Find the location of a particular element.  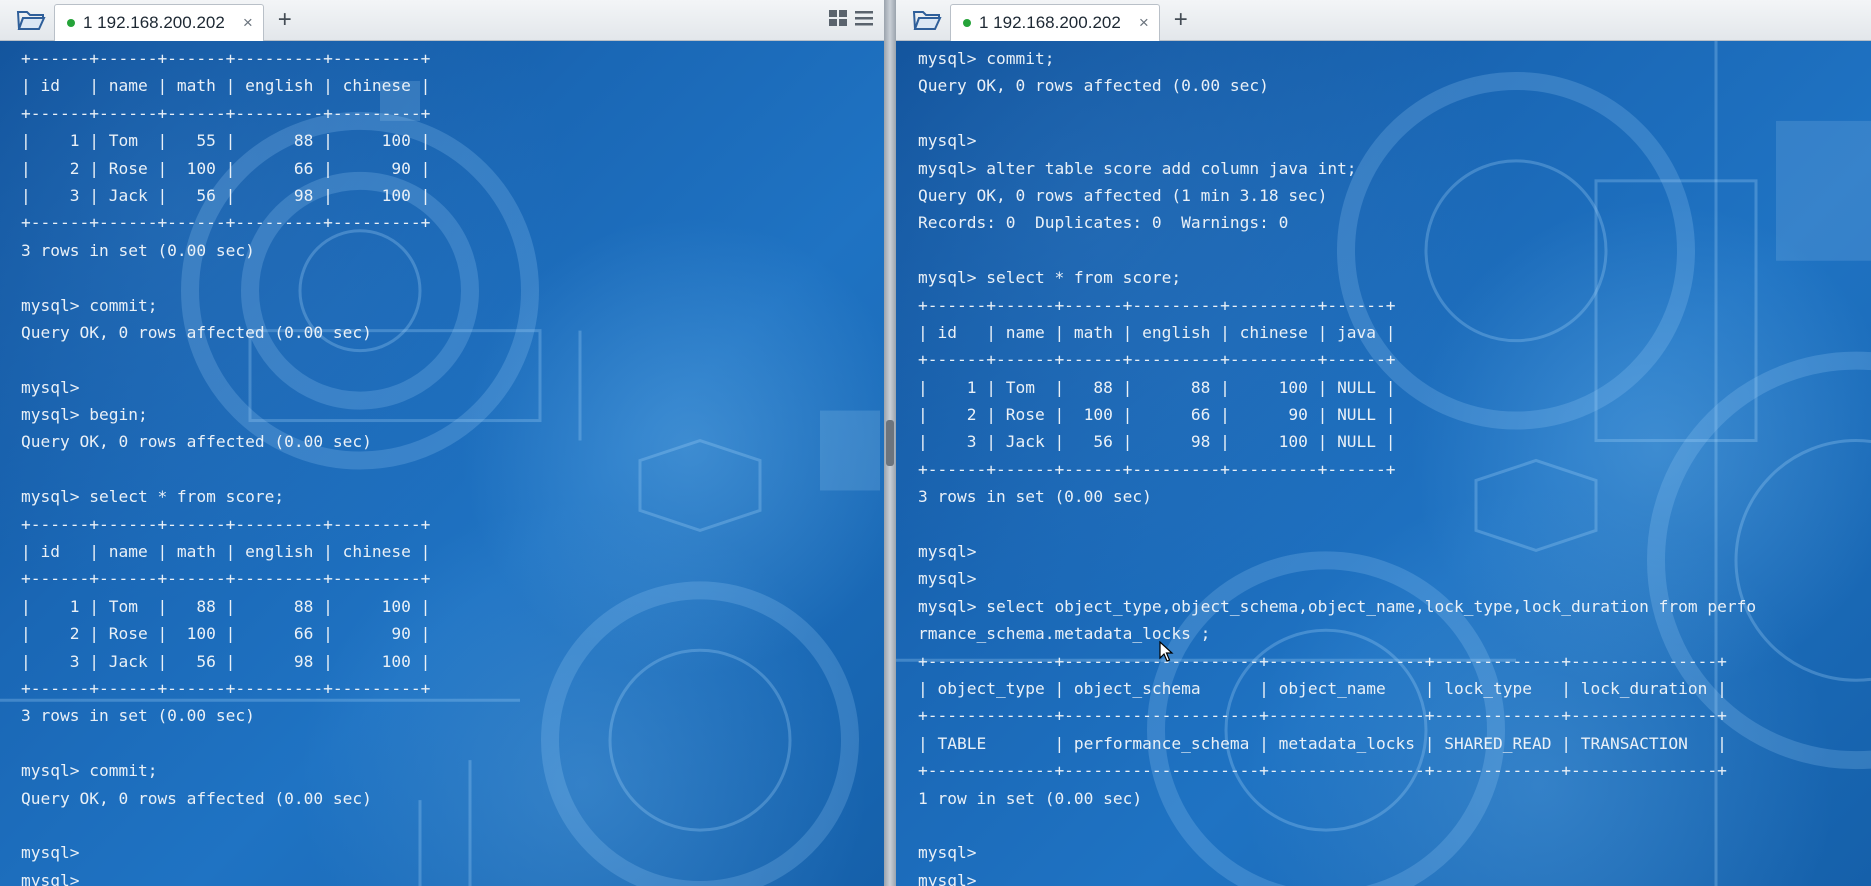

terminal-line: | 1 | Tom | 88 | 88 | 100 | NULL | is located at coordinates (1157, 387).